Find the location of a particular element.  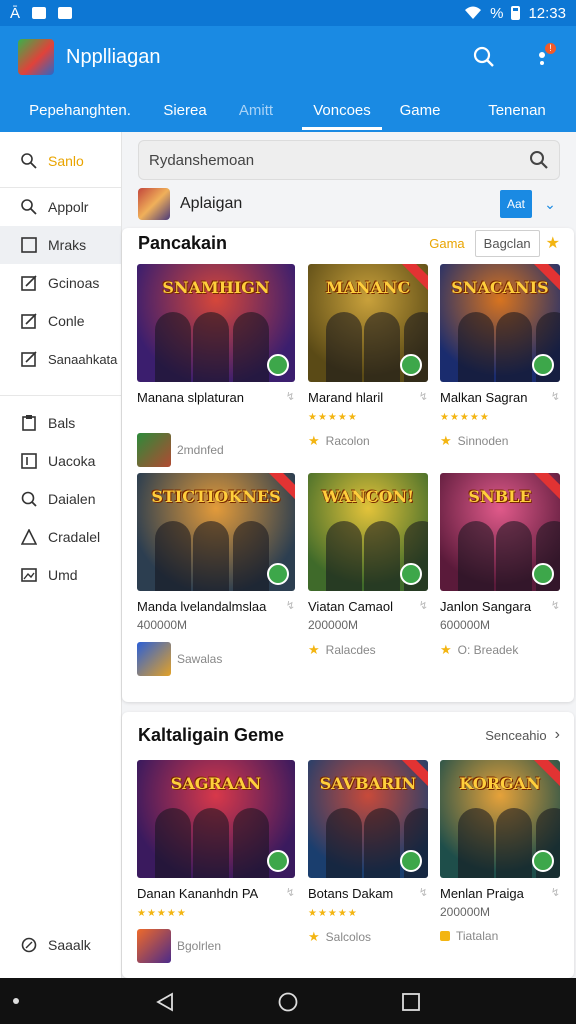

game-title: Janlon Sangara is located at coordinates (486, 606).